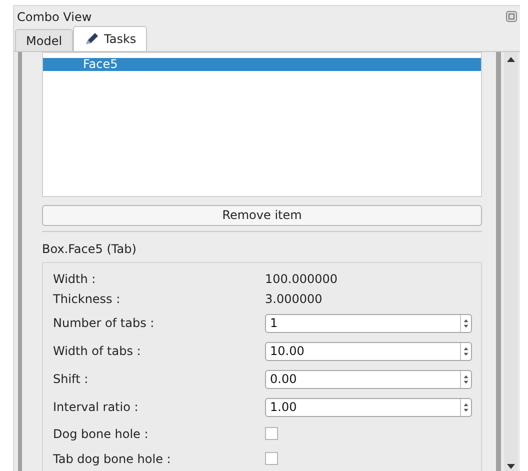  What do you see at coordinates (511, 466) in the screenshot?
I see `scroll-down-icon` at bounding box center [511, 466].